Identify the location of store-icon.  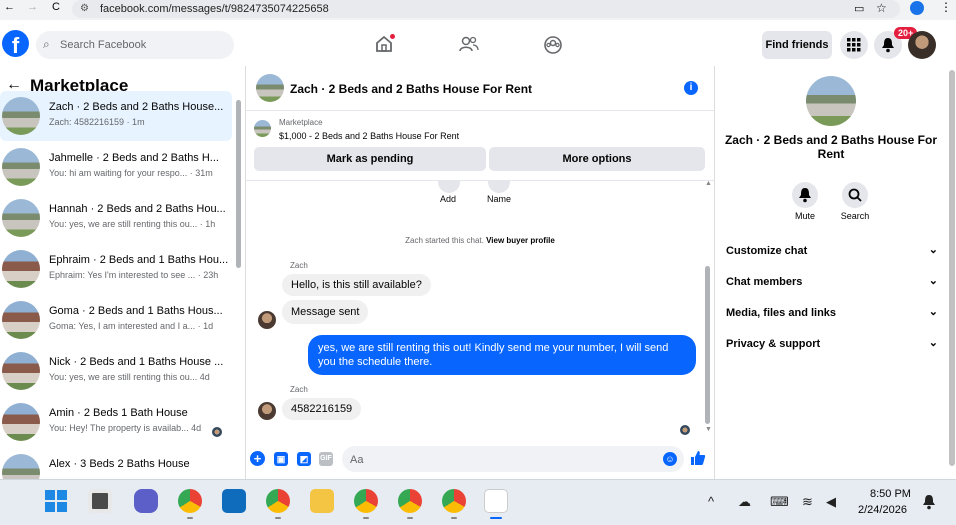
(234, 501).